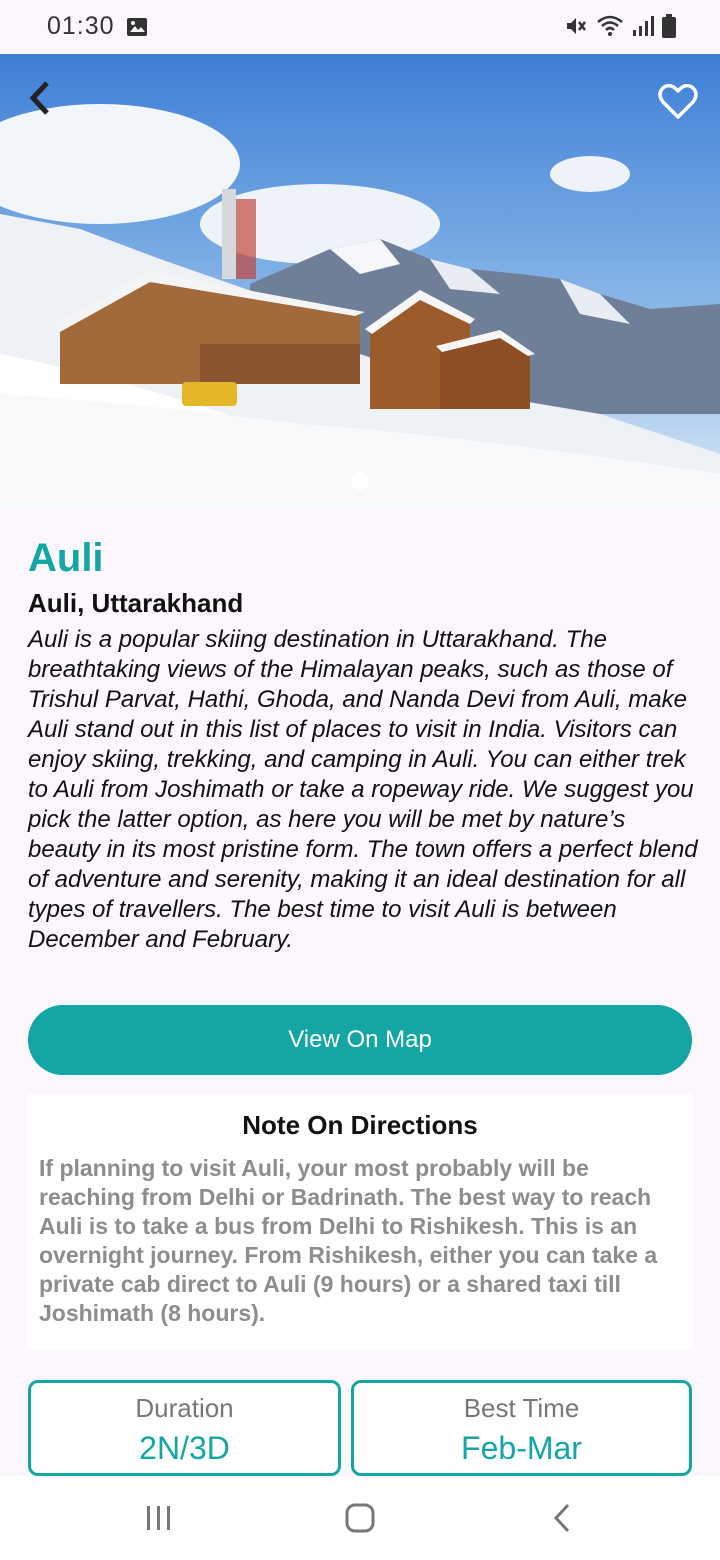 The width and height of the screenshot is (720, 1560). What do you see at coordinates (360, 481) in the screenshot?
I see `carousel-indicator-dot` at bounding box center [360, 481].